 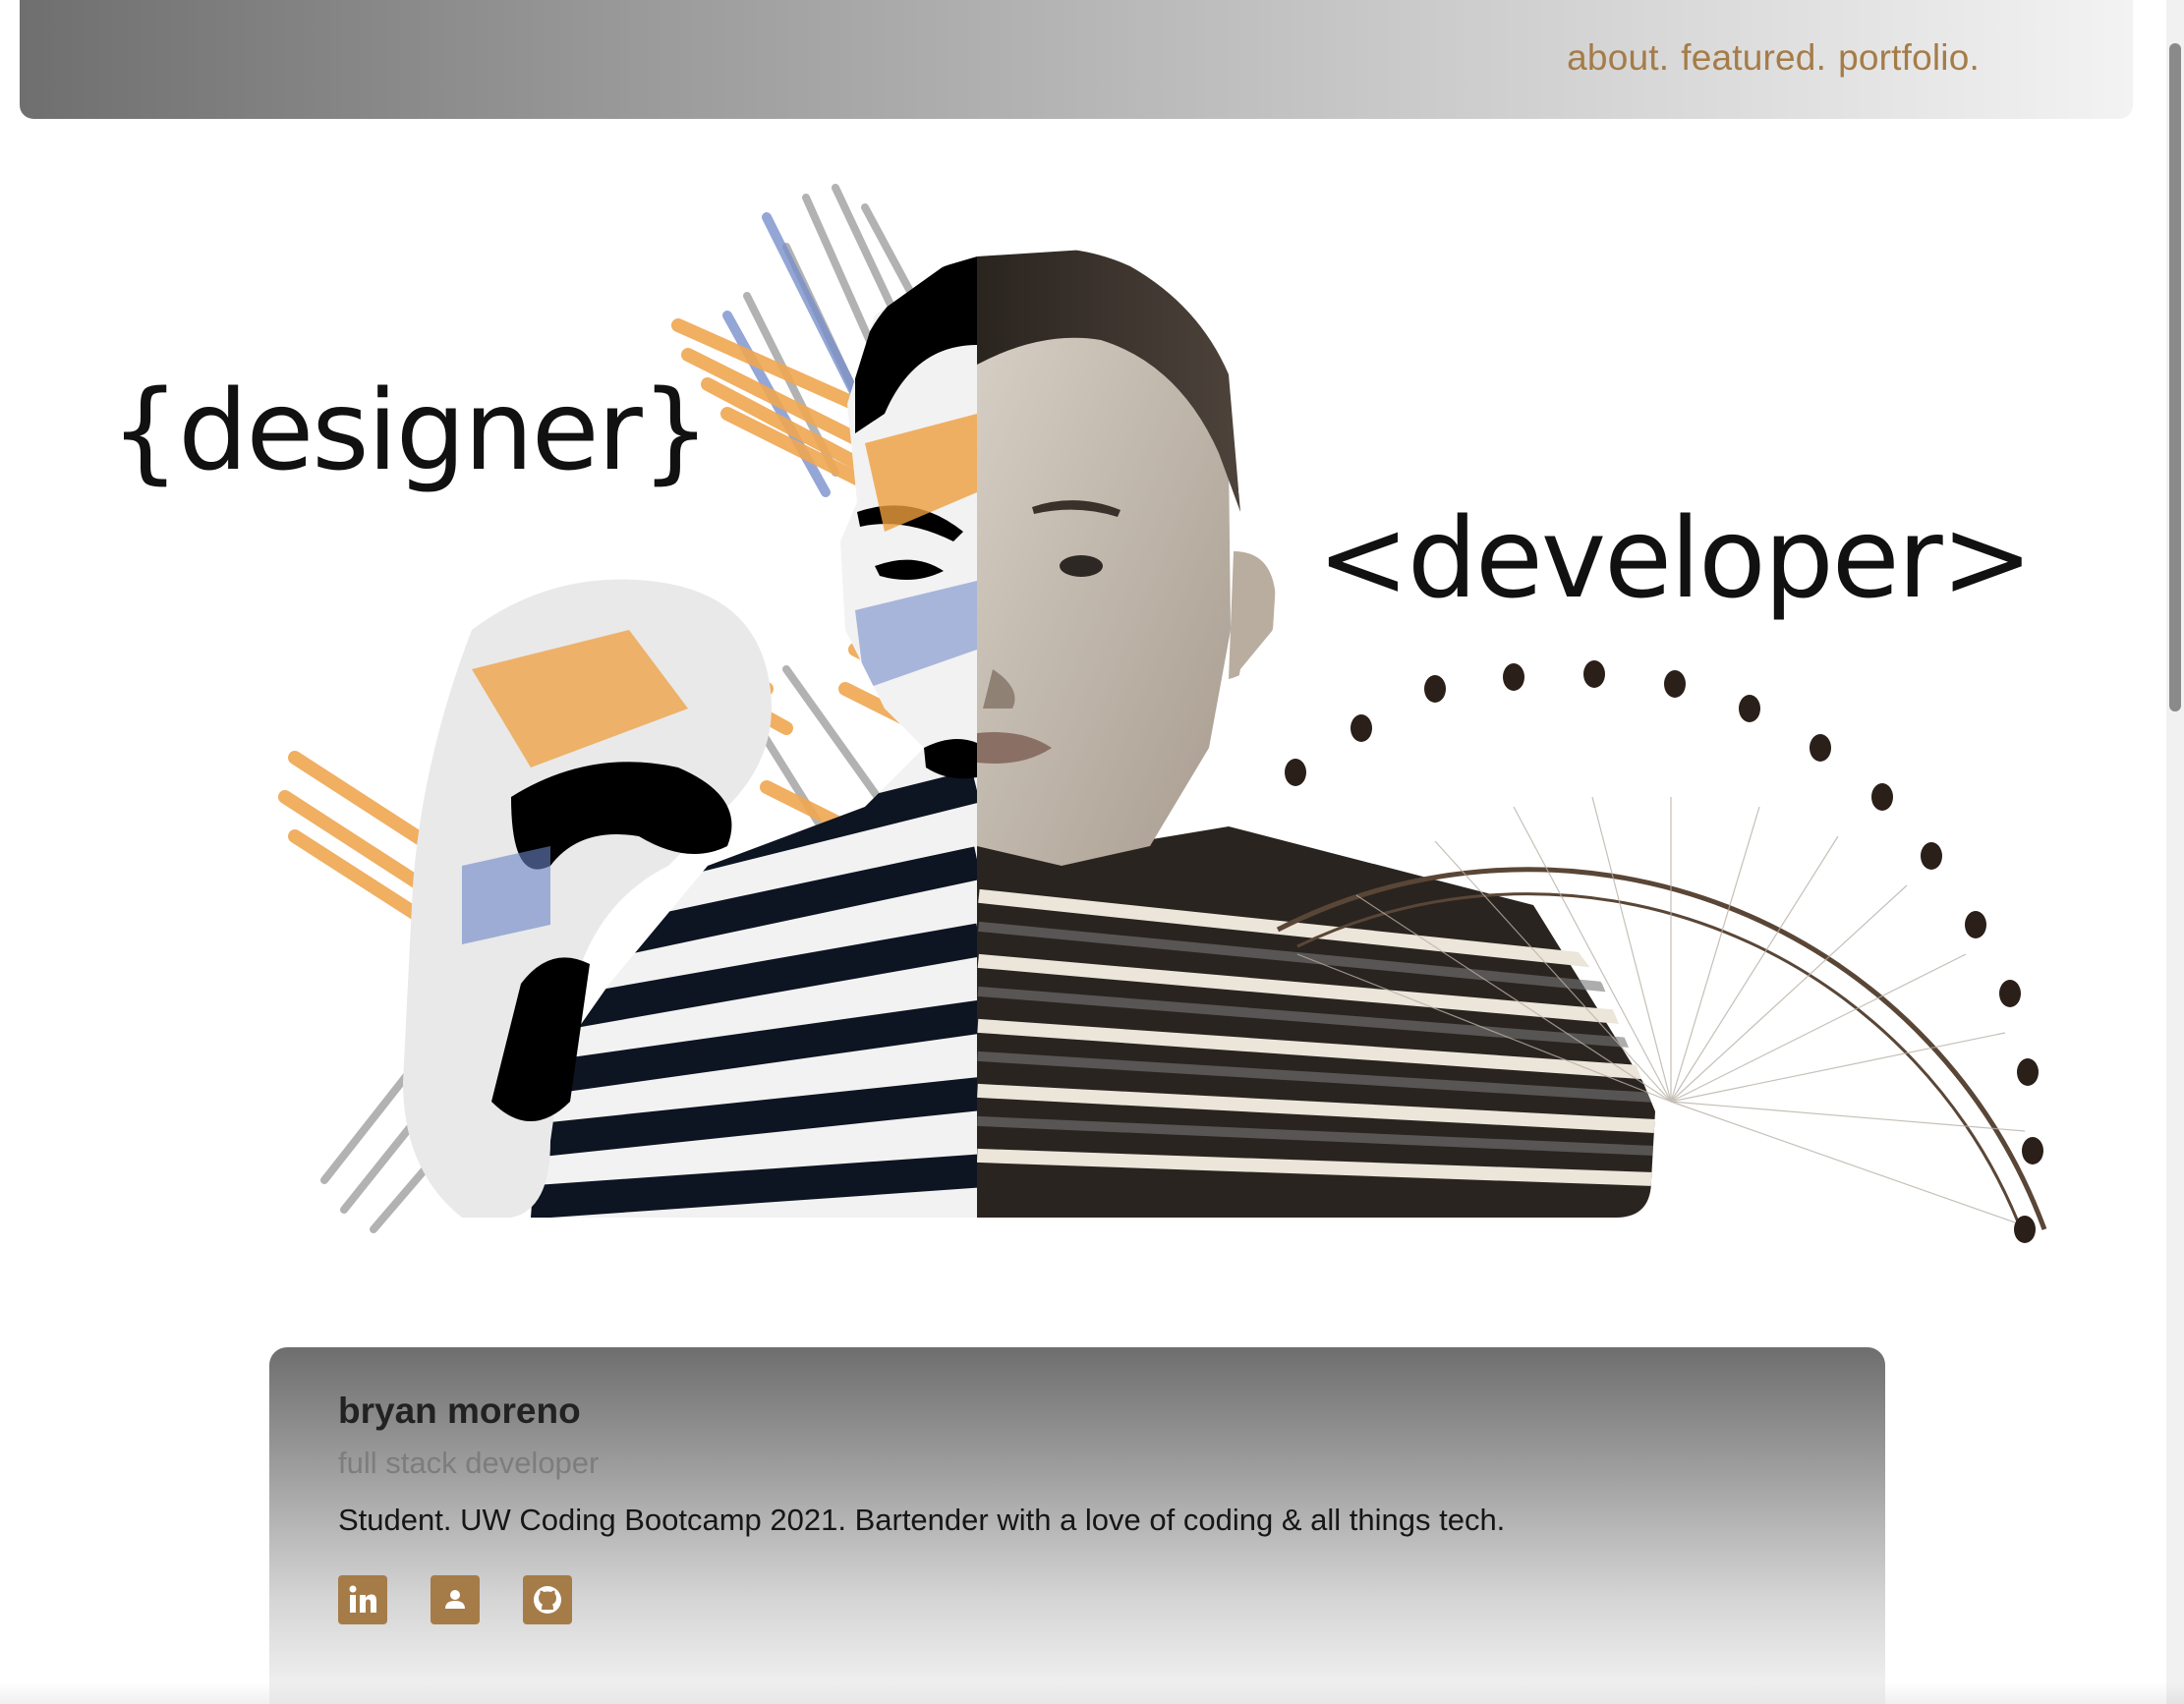 What do you see at coordinates (1753, 58) in the screenshot?
I see `nav-link-featured: featured.` at bounding box center [1753, 58].